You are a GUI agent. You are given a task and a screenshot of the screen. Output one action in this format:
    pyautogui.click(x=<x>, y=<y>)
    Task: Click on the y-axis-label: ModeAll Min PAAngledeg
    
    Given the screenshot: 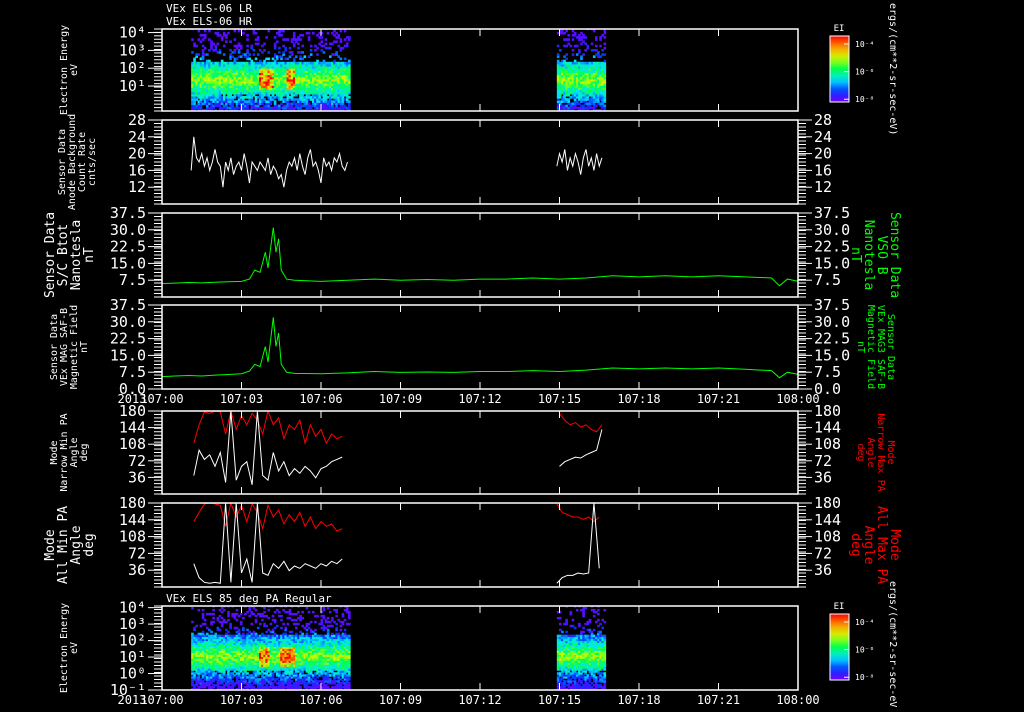 What is the action you would take?
    pyautogui.click(x=70, y=545)
    